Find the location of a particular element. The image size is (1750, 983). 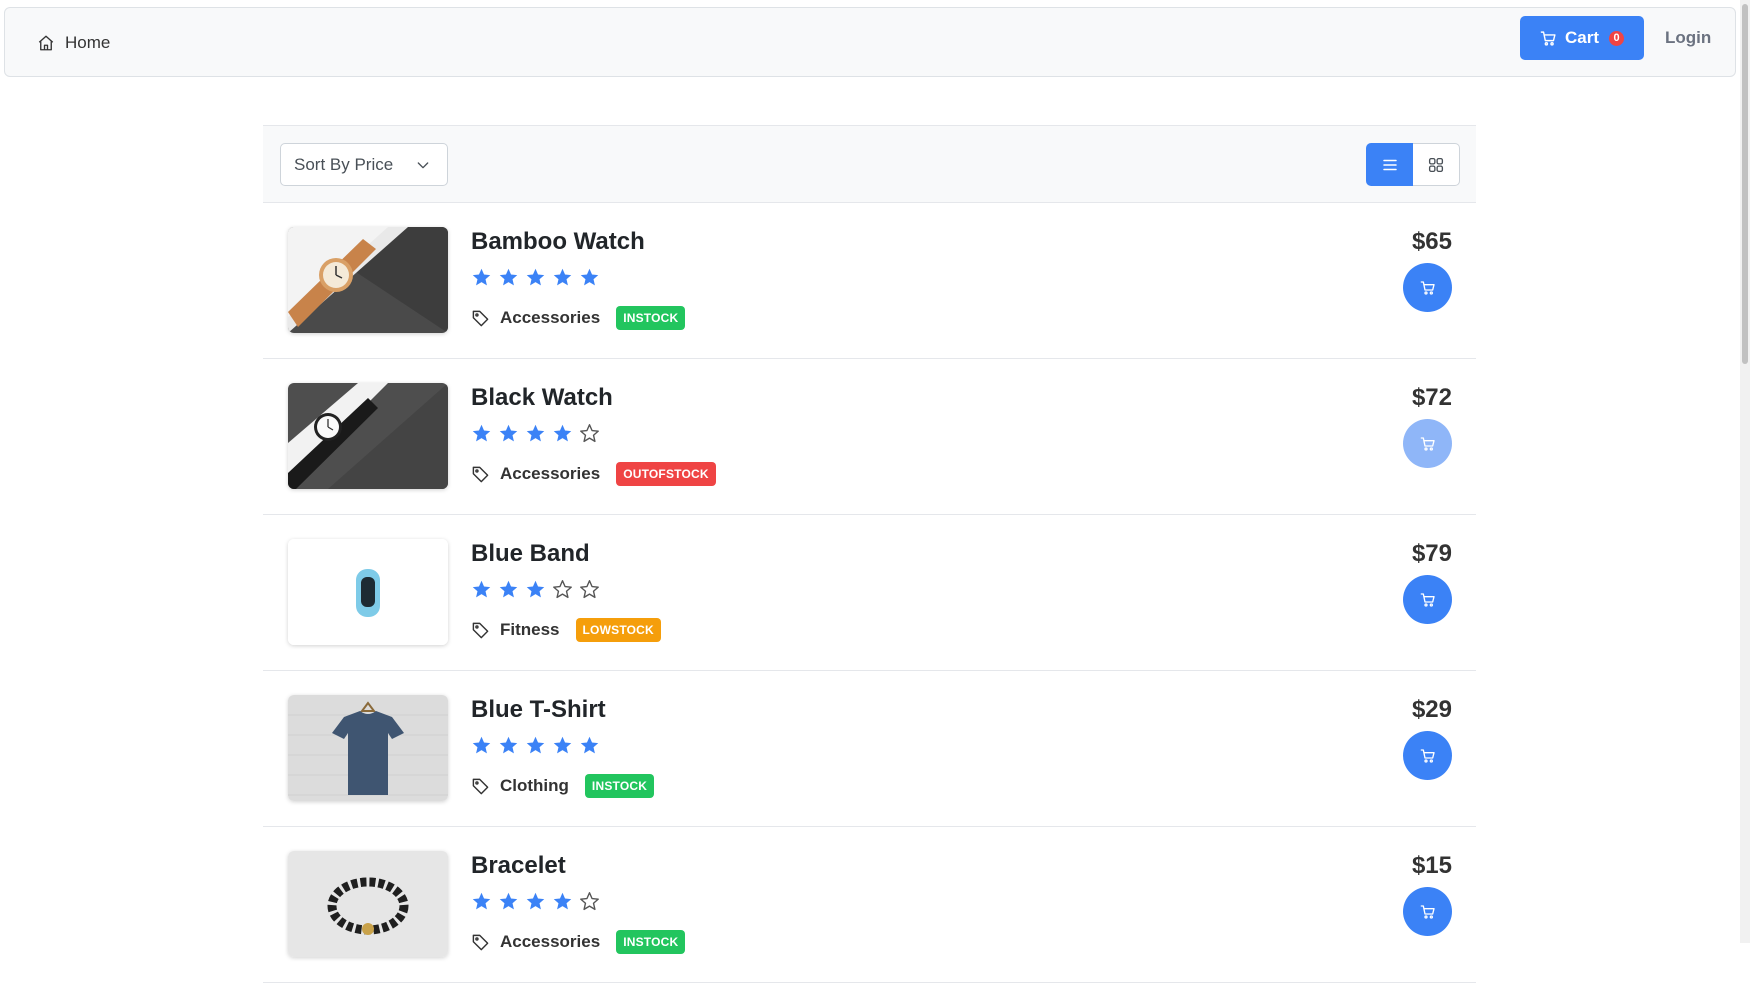

cart-count-badge: 0 is located at coordinates (1616, 38).